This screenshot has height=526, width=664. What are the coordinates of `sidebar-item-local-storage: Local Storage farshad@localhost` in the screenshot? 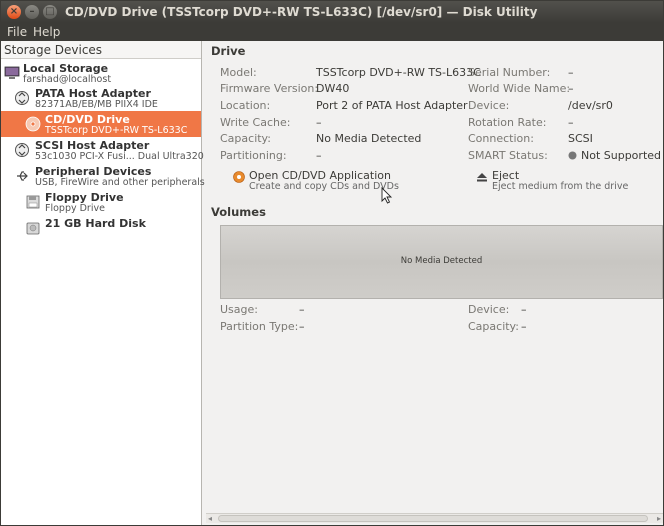 It's located at (101, 73).